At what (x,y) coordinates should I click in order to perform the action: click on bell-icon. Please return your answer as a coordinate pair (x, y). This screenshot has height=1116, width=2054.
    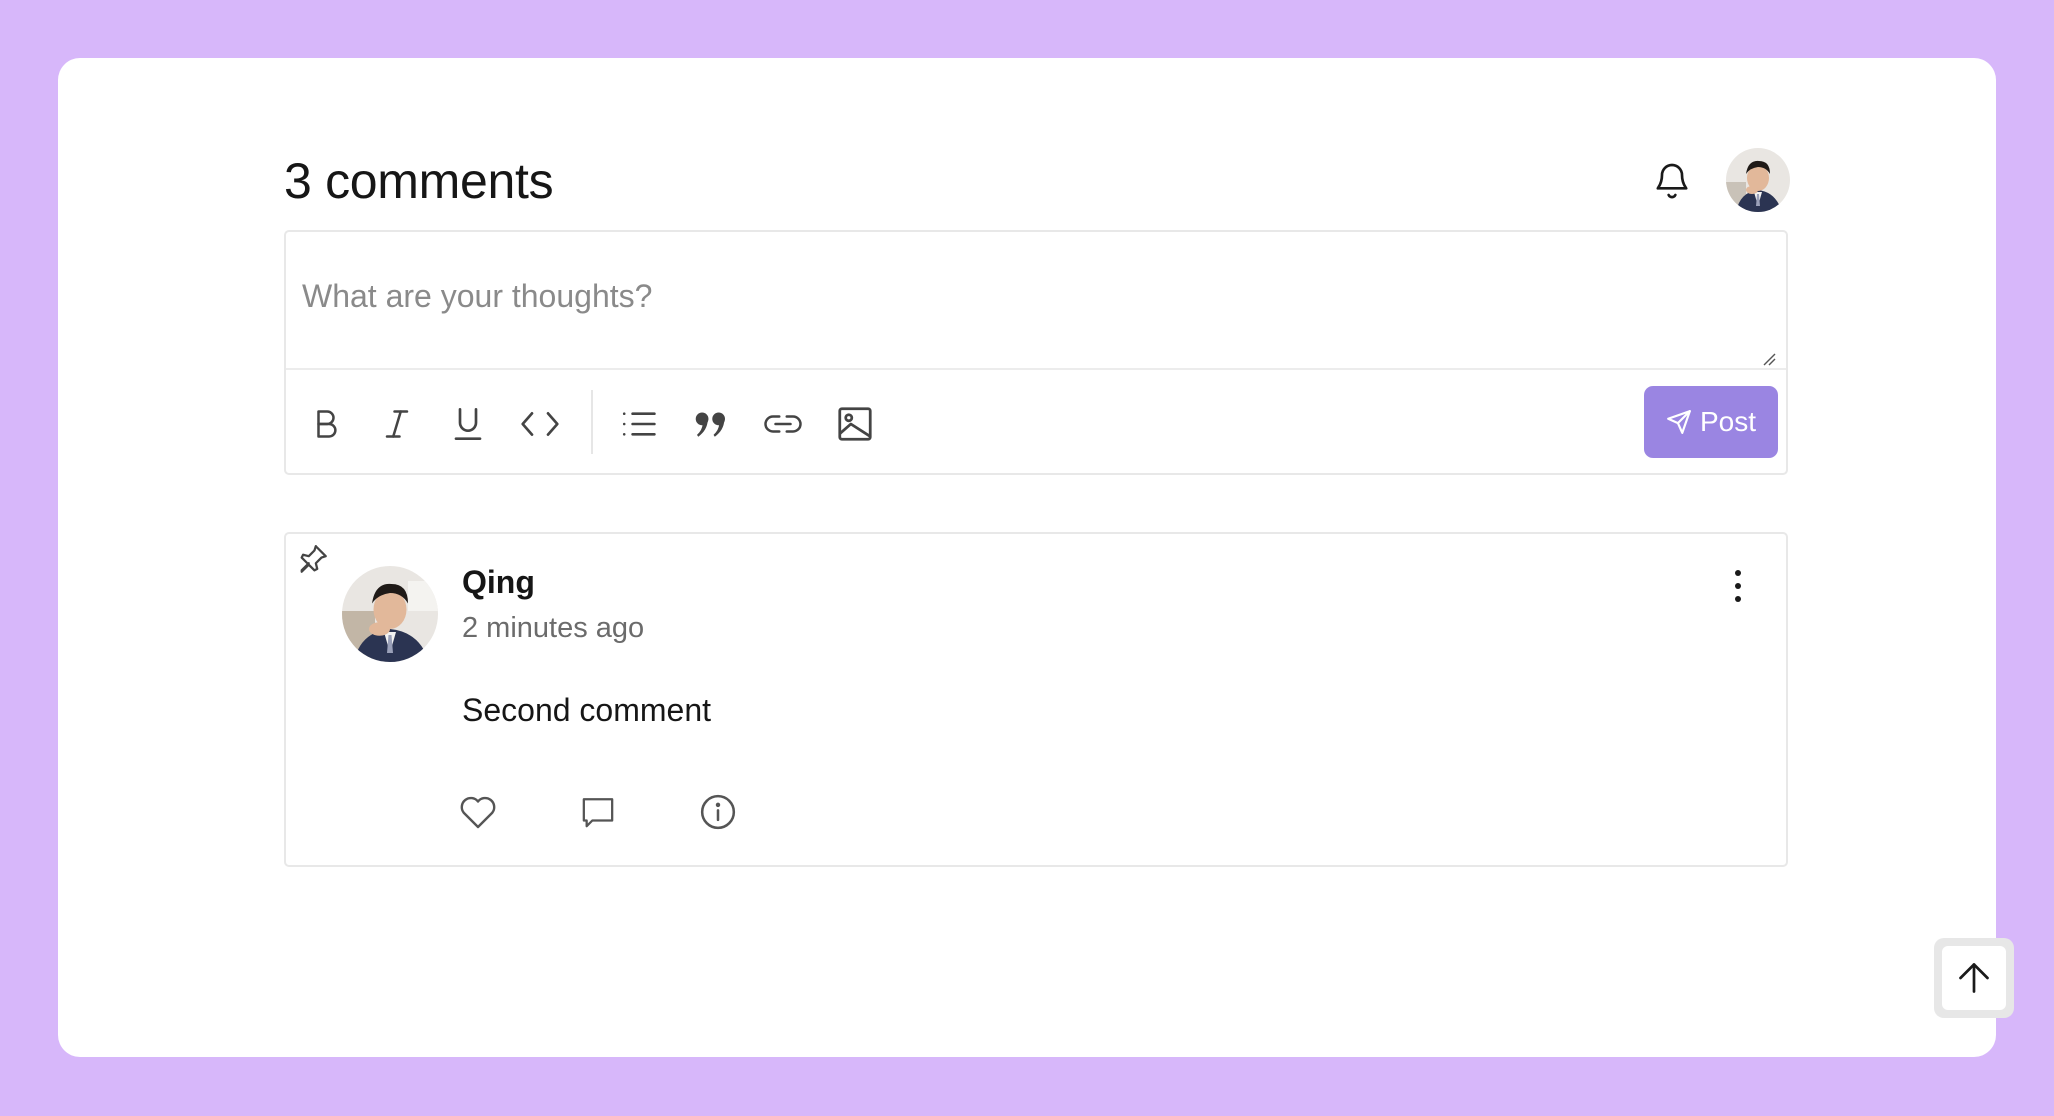
    Looking at the image, I should click on (1672, 180).